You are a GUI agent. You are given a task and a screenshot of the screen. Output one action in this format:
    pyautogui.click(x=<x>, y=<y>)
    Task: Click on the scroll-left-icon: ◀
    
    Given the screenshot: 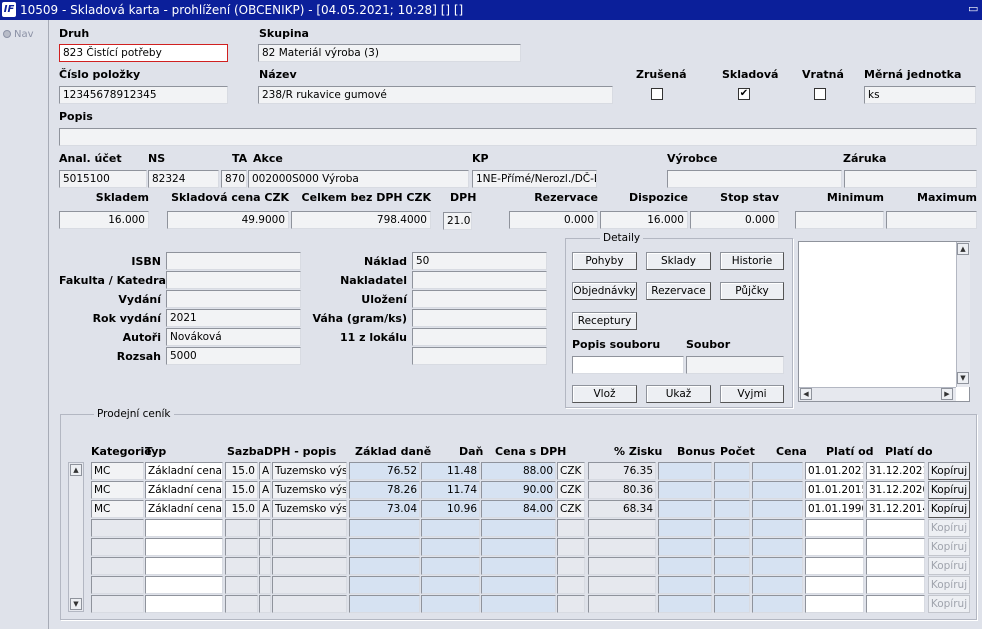 What is the action you would take?
    pyautogui.click(x=806, y=394)
    